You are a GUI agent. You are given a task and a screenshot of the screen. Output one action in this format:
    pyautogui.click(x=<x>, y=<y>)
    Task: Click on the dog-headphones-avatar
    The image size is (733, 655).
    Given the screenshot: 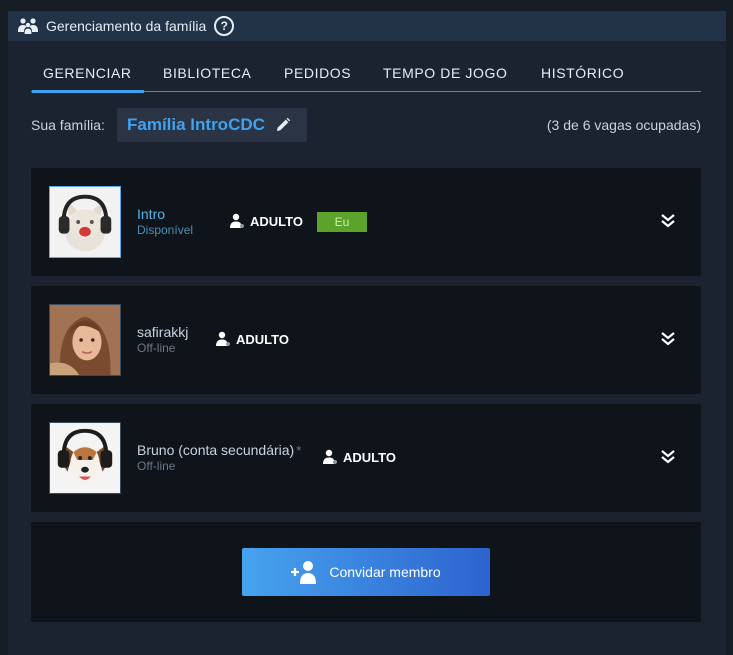 What is the action you would take?
    pyautogui.click(x=85, y=458)
    